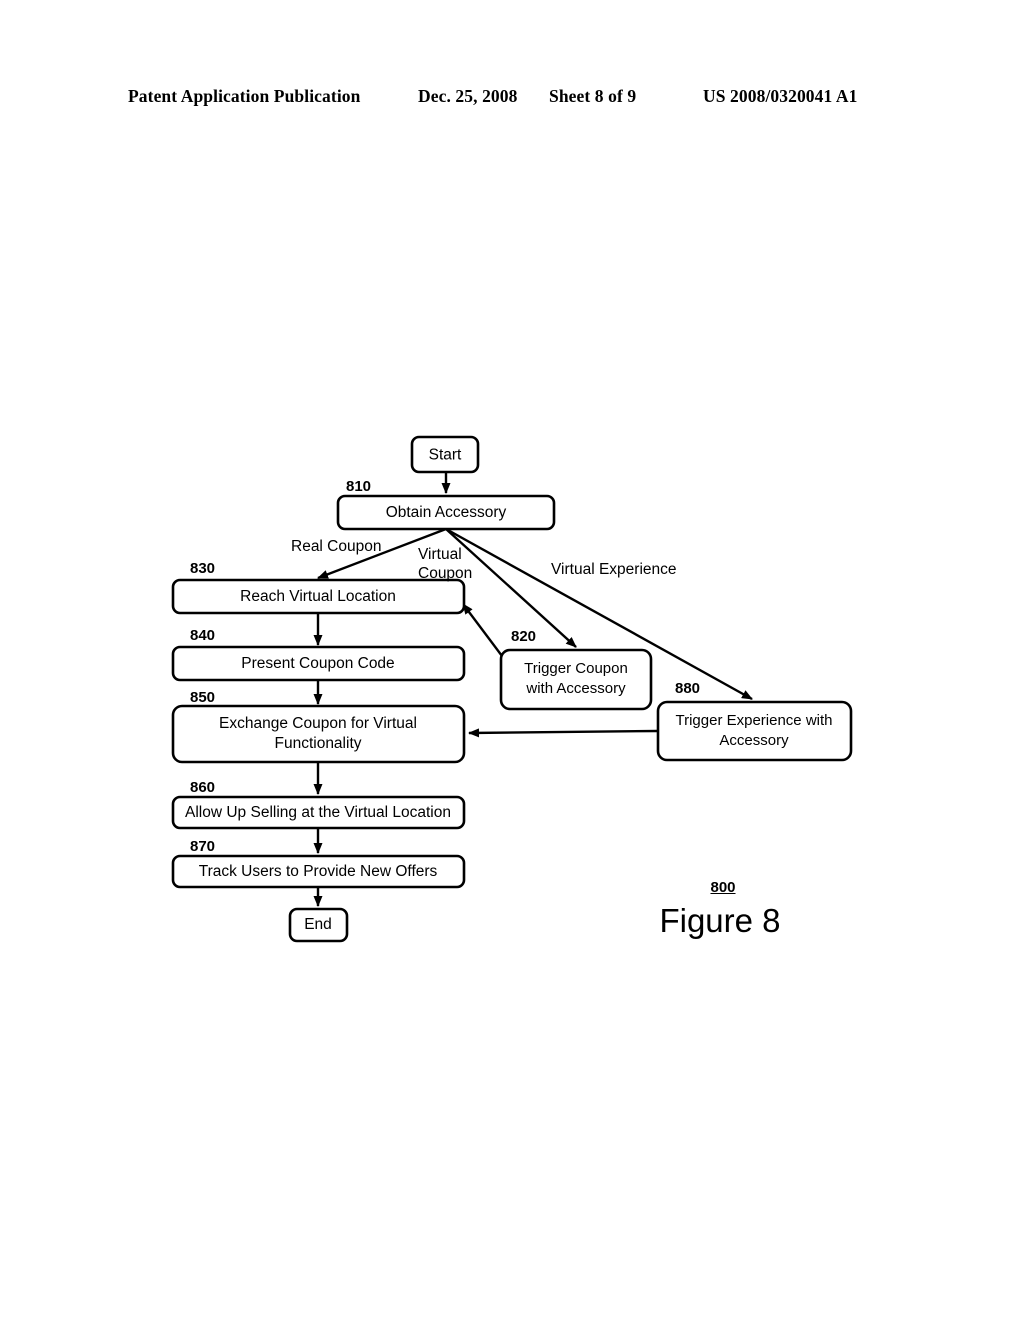 This screenshot has width=1024, height=1320. What do you see at coordinates (202, 846) in the screenshot?
I see `ref-number-870: 870` at bounding box center [202, 846].